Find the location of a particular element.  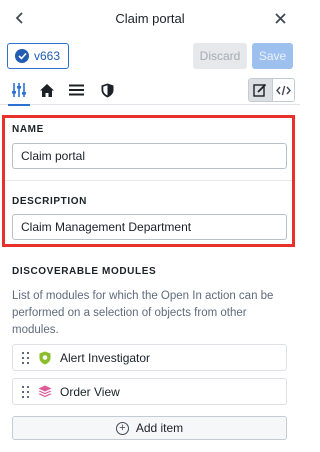

name-field is located at coordinates (149, 156).